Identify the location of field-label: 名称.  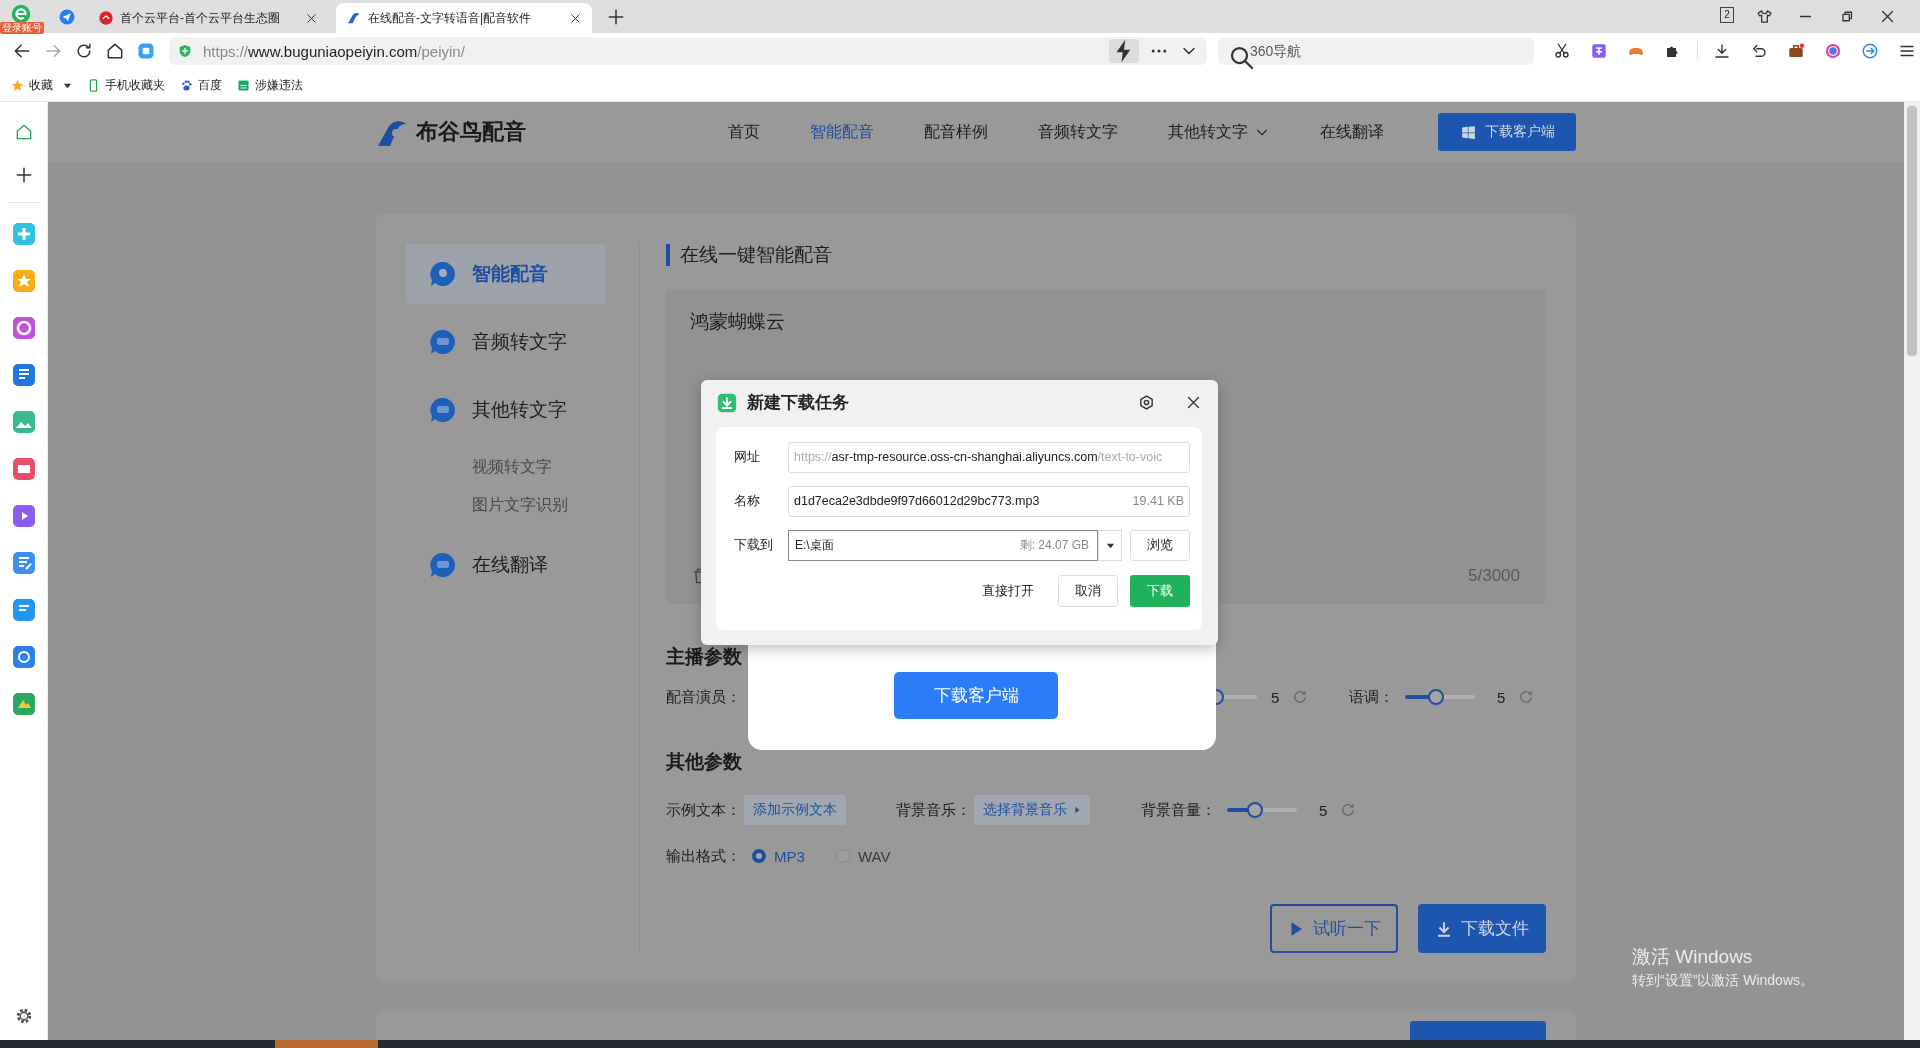
(747, 501).